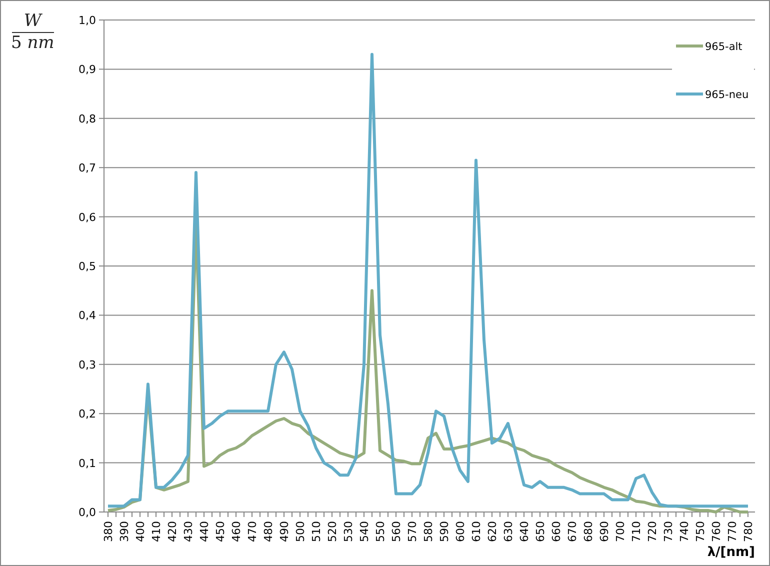 The width and height of the screenshot is (770, 566). Describe the element at coordinates (87, 168) in the screenshot. I see `y-tick-label: 0,7` at that location.